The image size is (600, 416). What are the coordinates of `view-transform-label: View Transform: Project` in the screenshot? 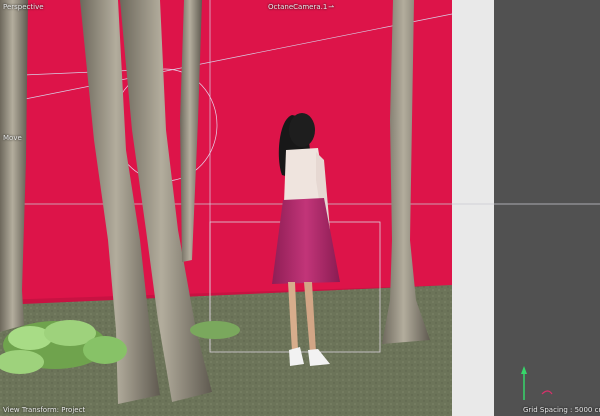 It's located at (44, 410).